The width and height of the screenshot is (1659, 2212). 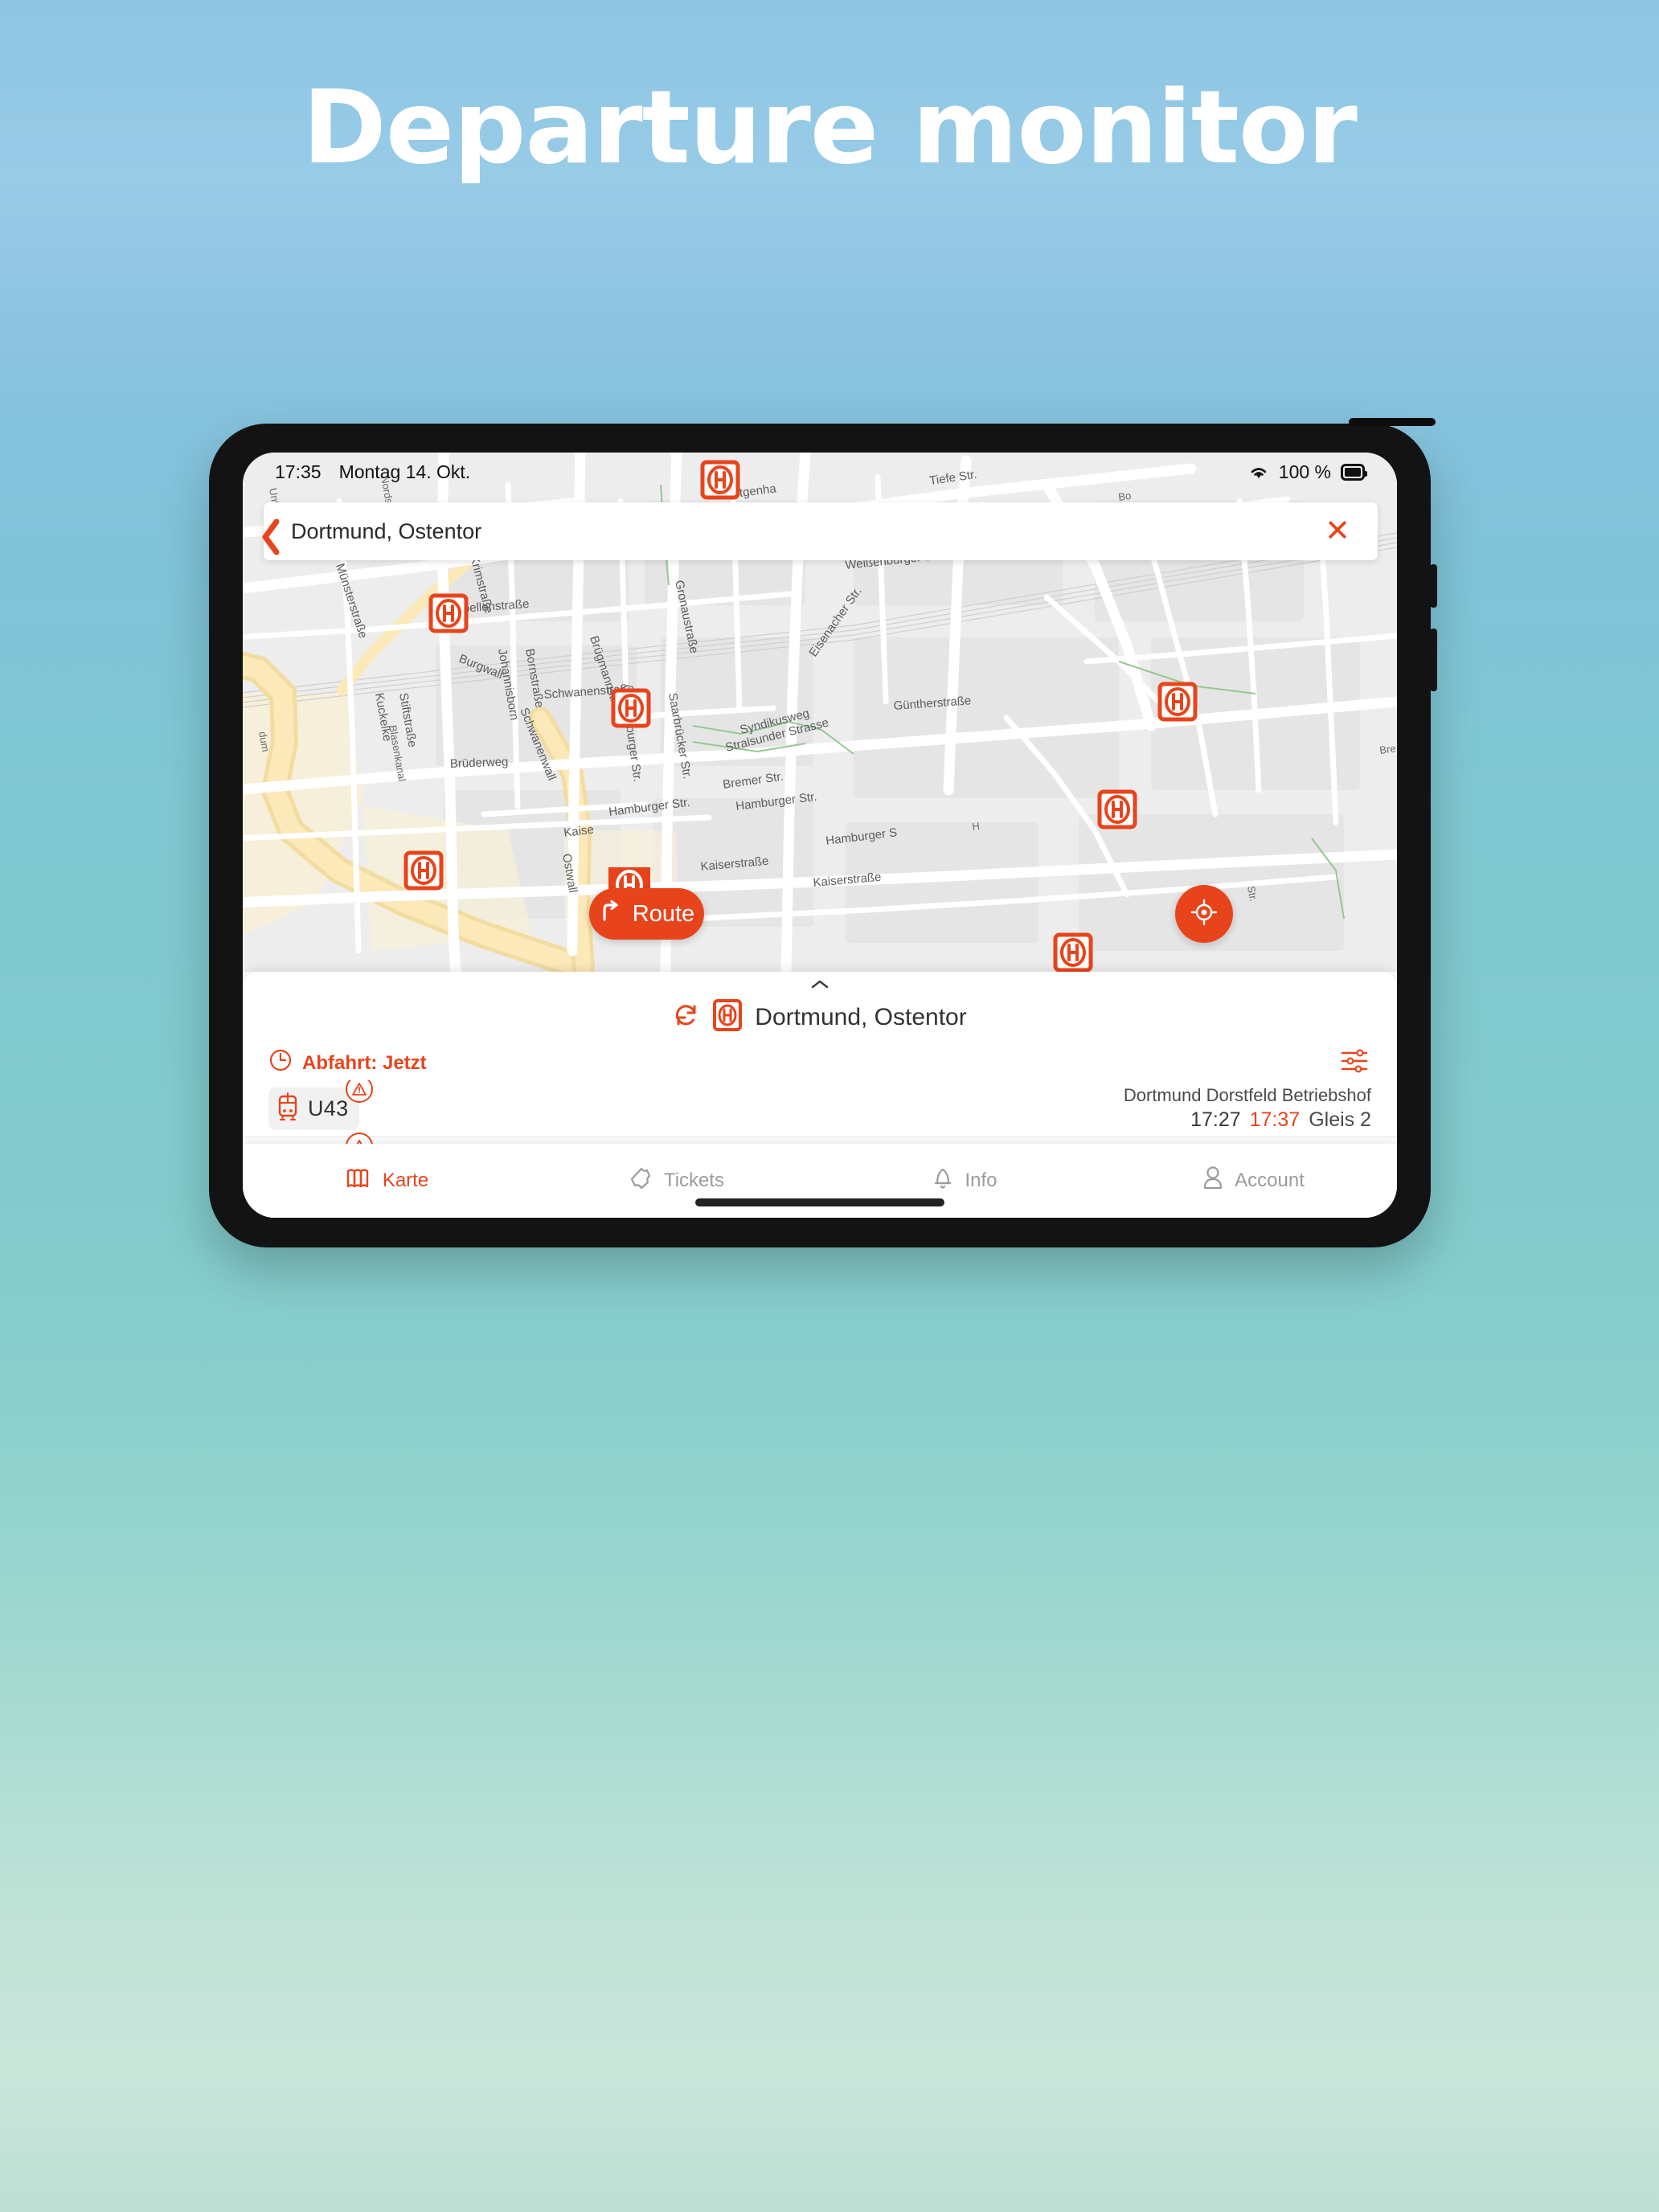 I want to click on volume-up-button, so click(x=1433, y=586).